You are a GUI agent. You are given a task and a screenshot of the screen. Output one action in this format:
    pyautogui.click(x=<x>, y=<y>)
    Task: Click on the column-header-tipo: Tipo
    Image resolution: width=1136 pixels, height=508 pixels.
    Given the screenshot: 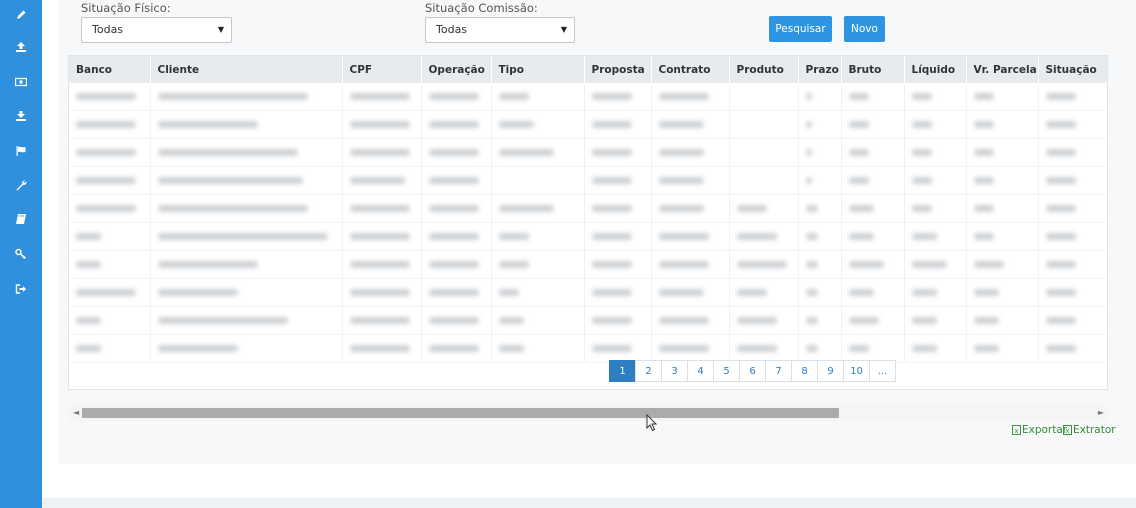 What is the action you would take?
    pyautogui.click(x=538, y=69)
    